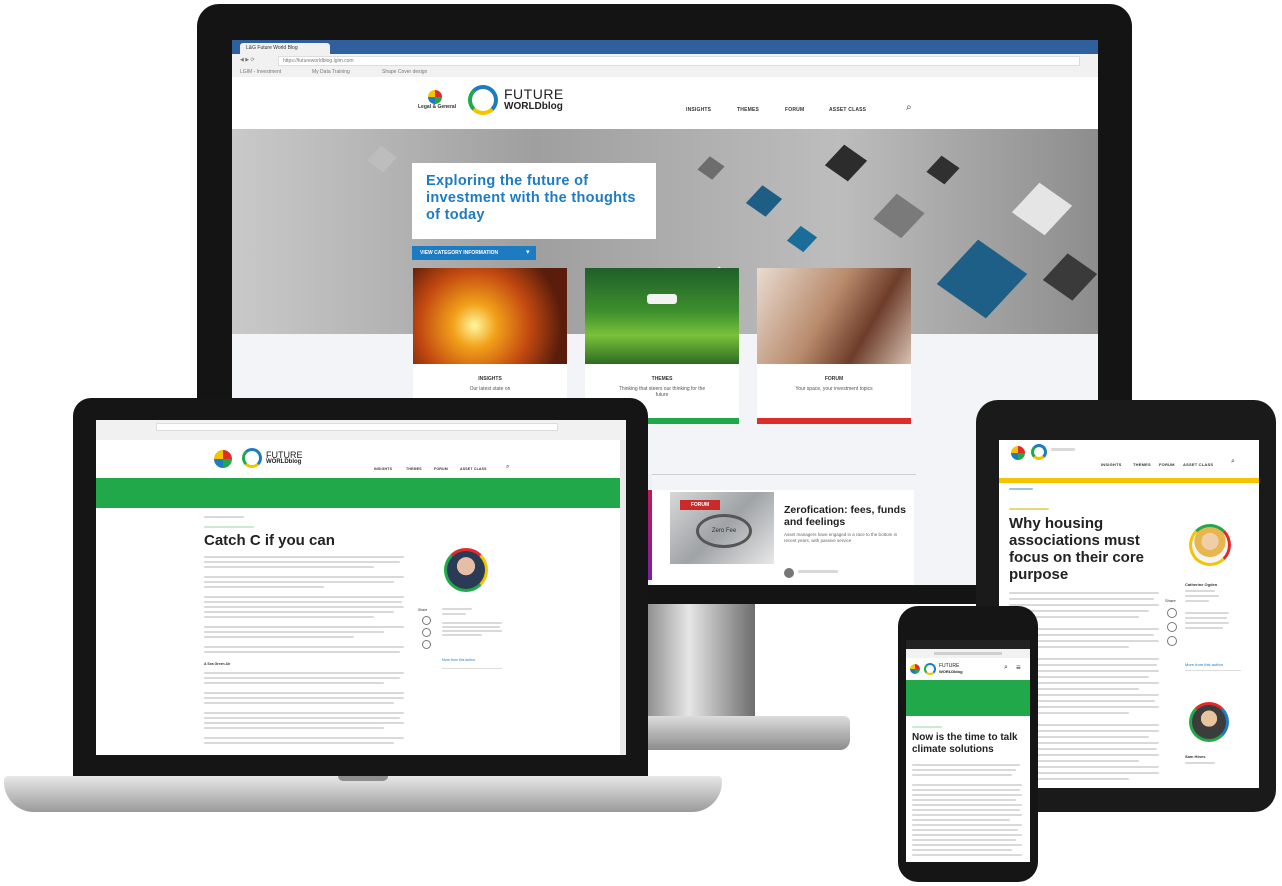  Describe the element at coordinates (363, 778) in the screenshot. I see `laptop-notch` at that location.